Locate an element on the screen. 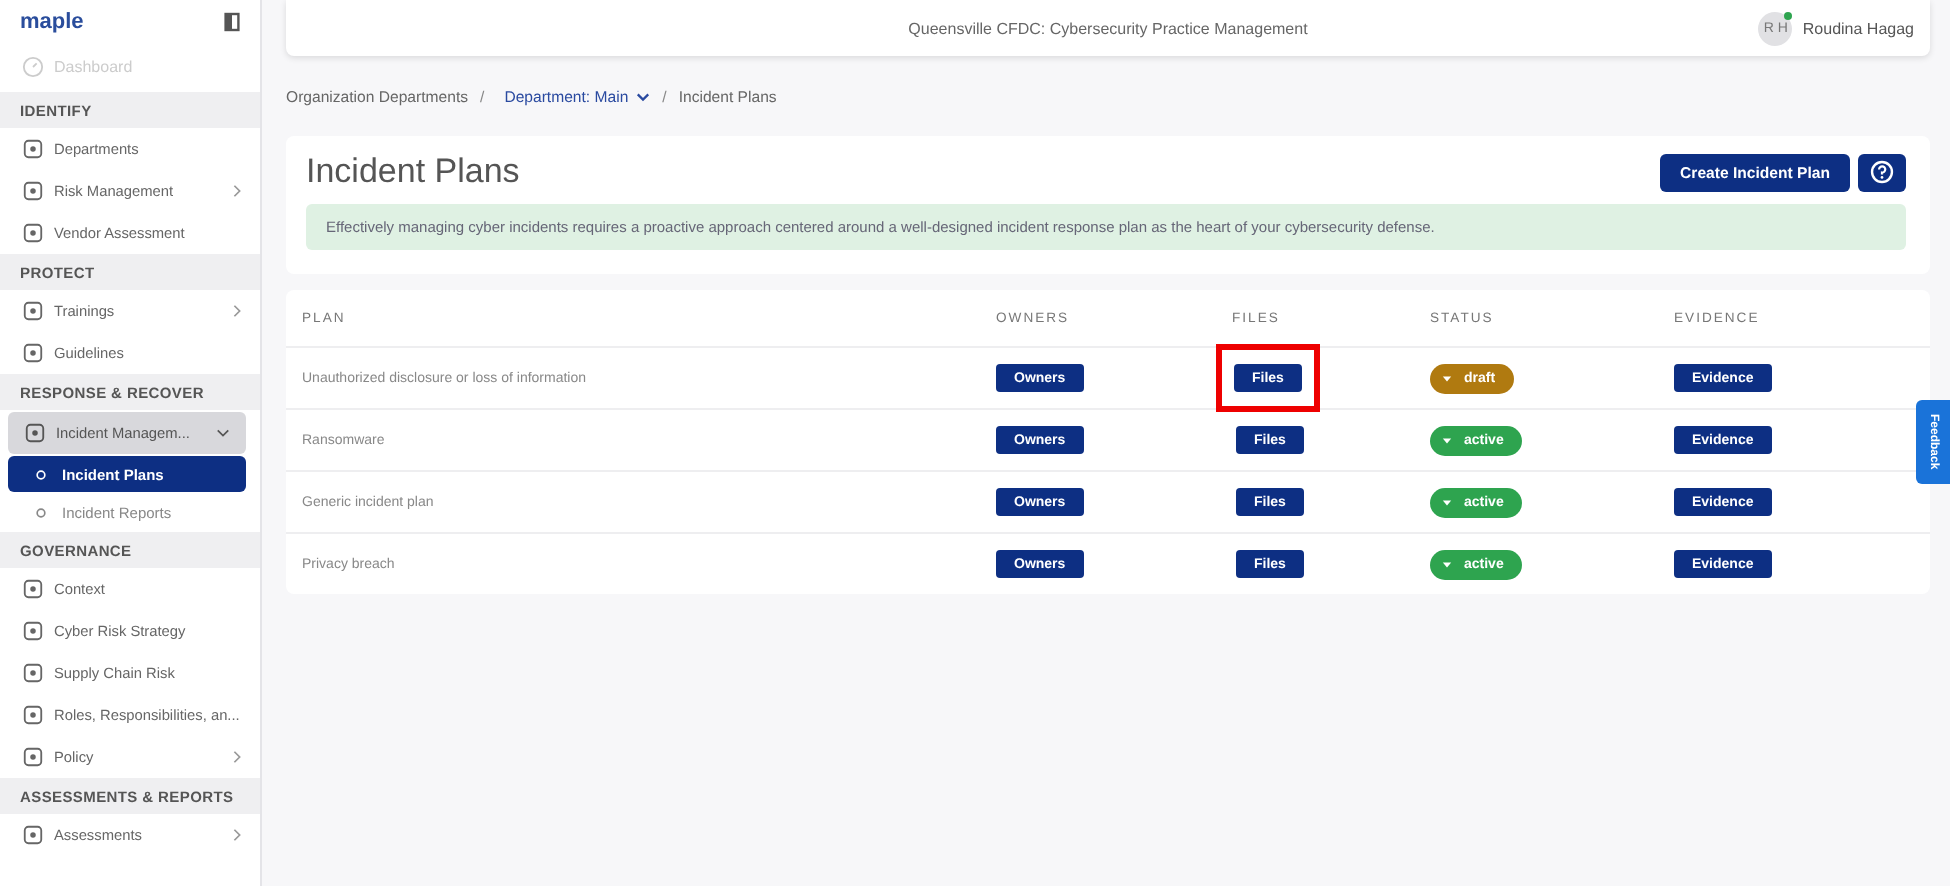 The height and width of the screenshot is (886, 1950). question-mark-icon is located at coordinates (1882, 172).